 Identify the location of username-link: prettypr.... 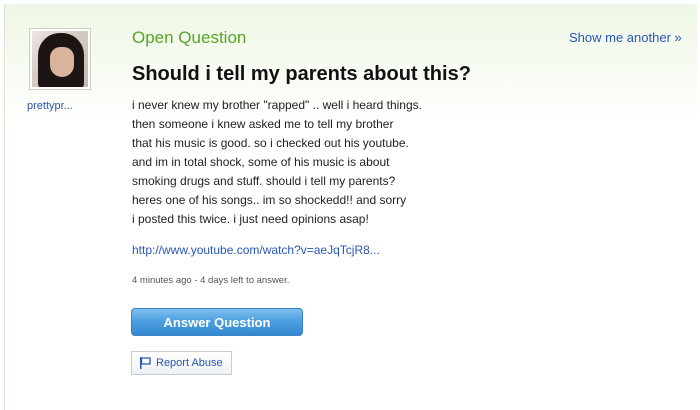
(50, 106).